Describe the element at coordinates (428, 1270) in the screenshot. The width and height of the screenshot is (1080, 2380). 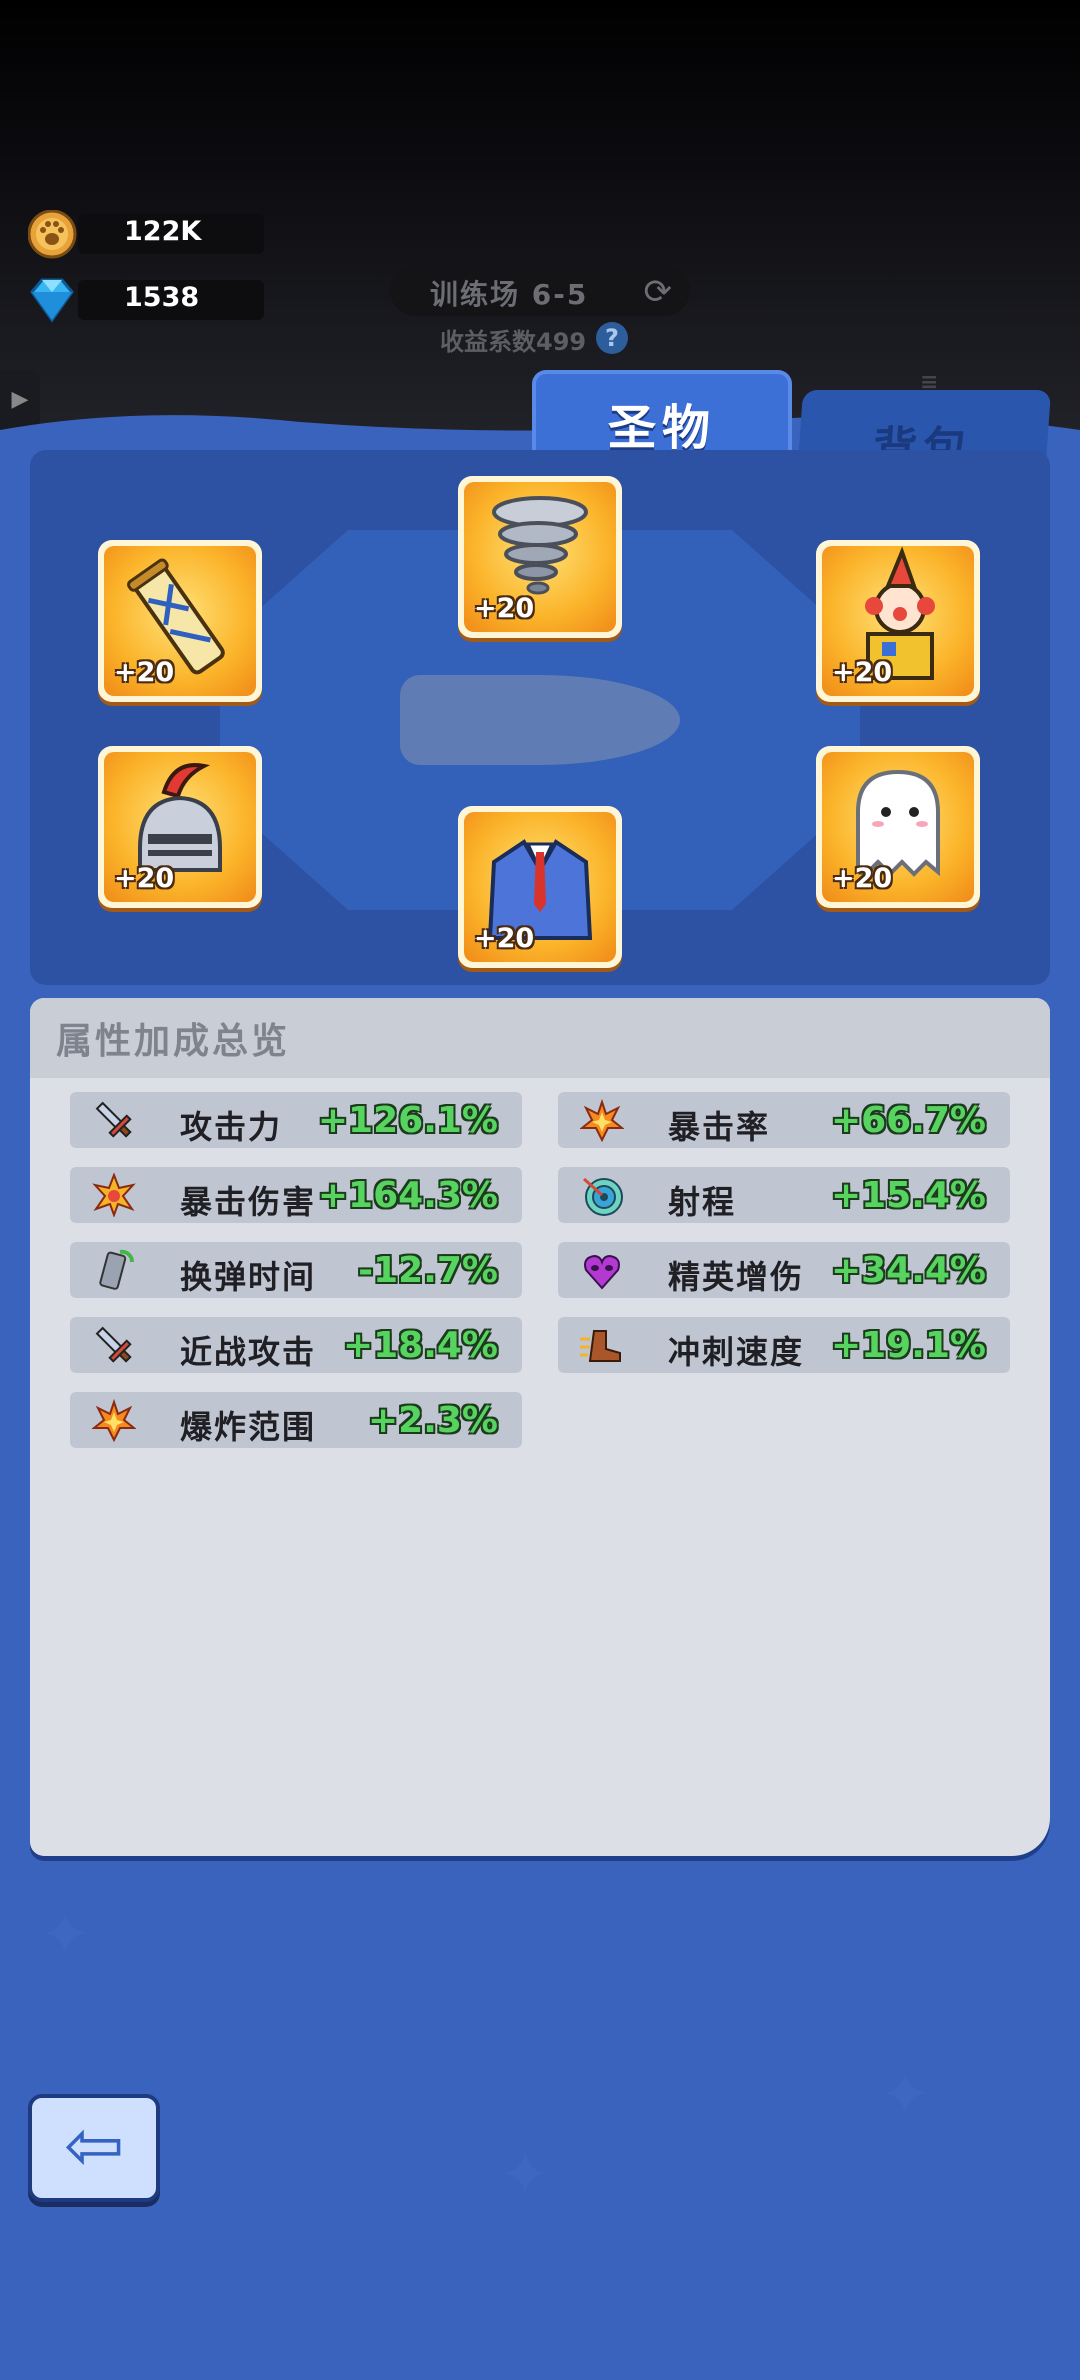
I see `stat-value: -12.7%` at that location.